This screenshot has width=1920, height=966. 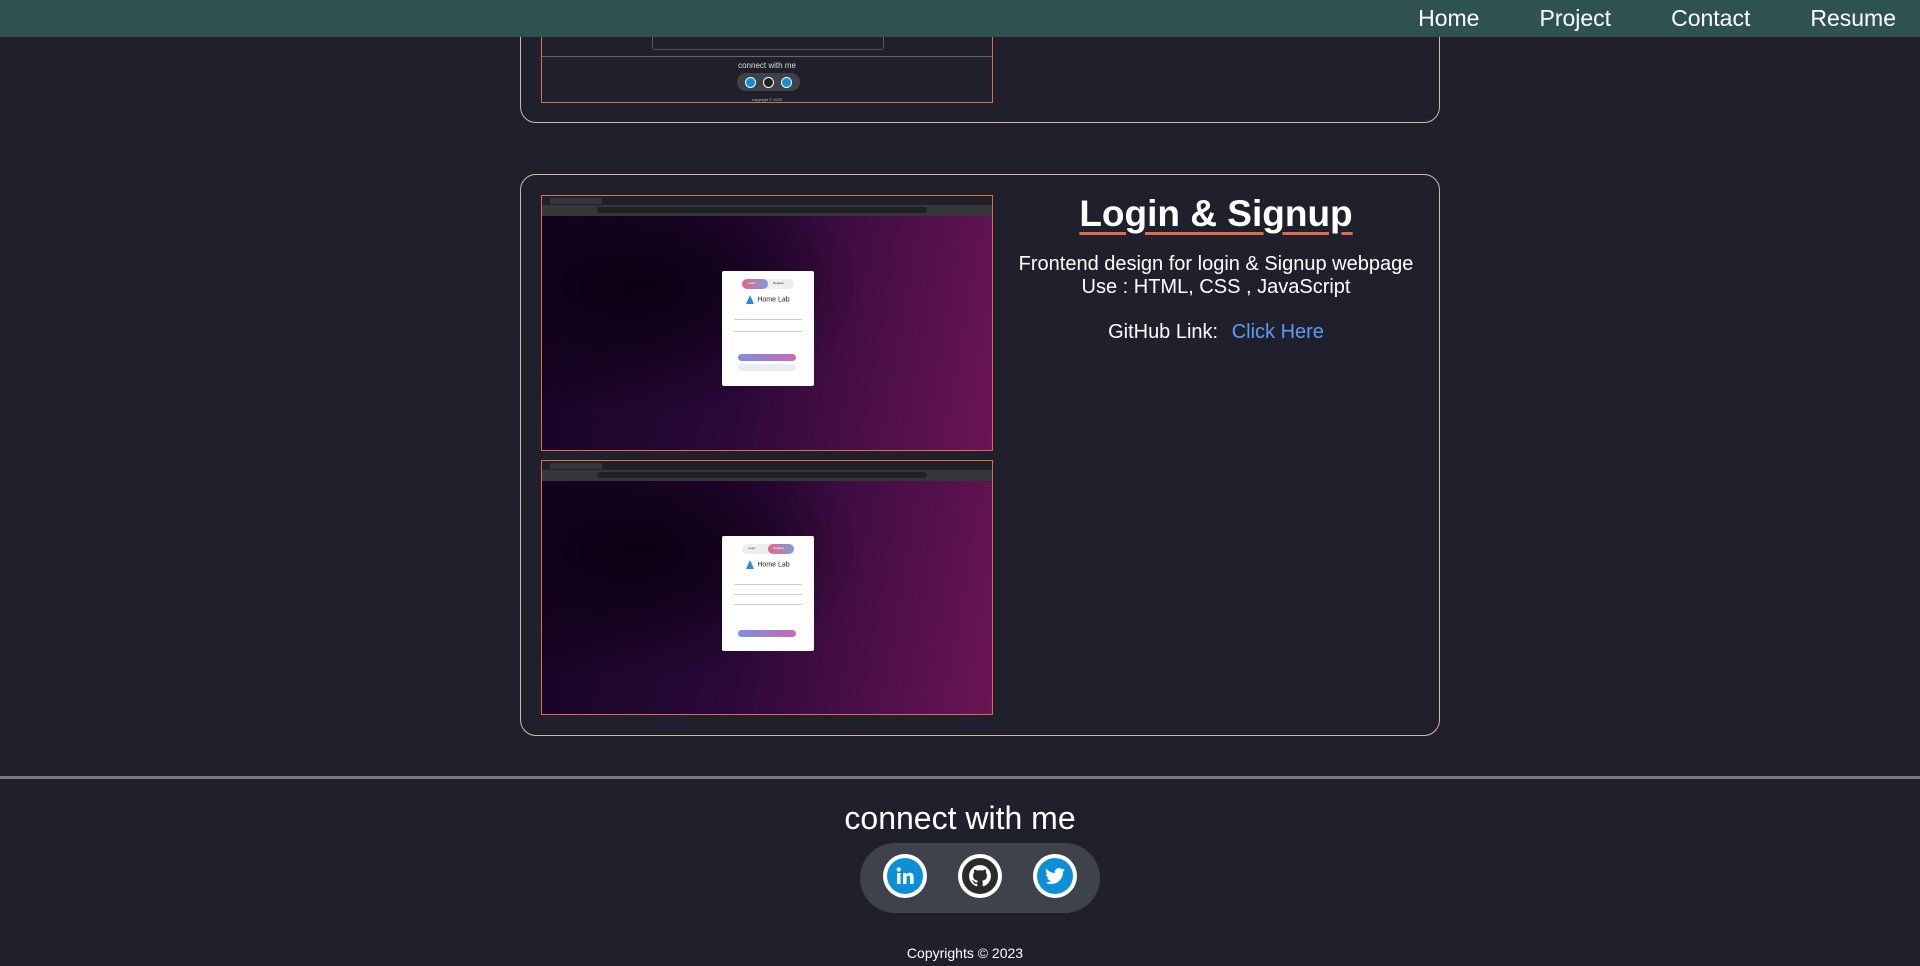 What do you see at coordinates (1710, 18) in the screenshot?
I see `nav-contact: Contact` at bounding box center [1710, 18].